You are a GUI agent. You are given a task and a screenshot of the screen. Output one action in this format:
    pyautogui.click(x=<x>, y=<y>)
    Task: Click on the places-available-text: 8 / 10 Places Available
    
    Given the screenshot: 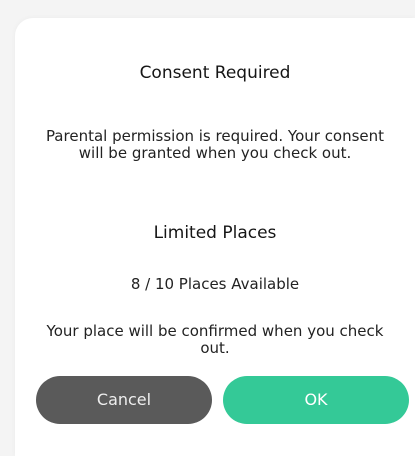 What is the action you would take?
    pyautogui.click(x=215, y=284)
    